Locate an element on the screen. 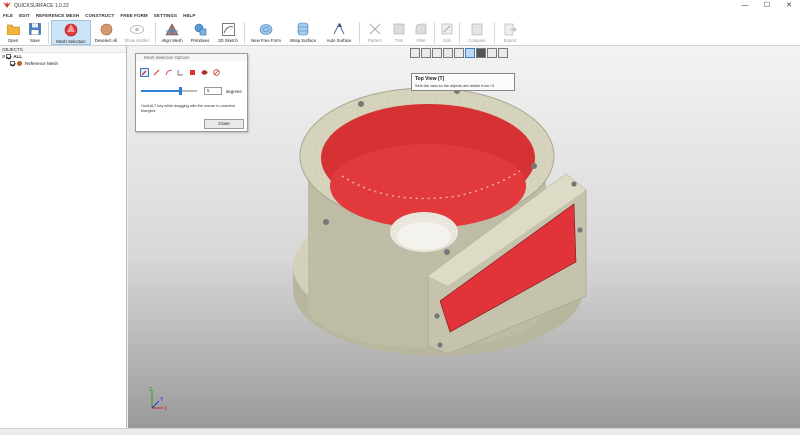 The height and width of the screenshot is (435, 800). folder-icon is located at coordinates (13, 29).